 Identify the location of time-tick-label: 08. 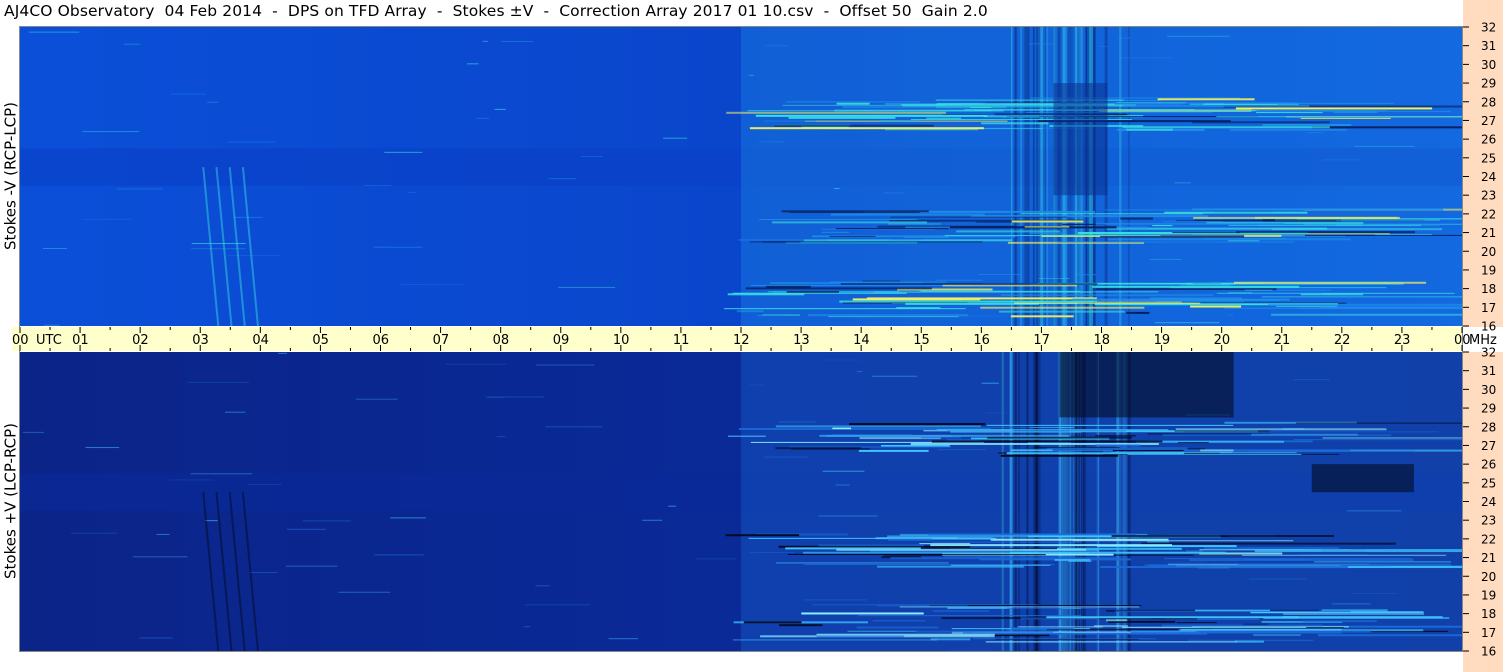
(501, 340).